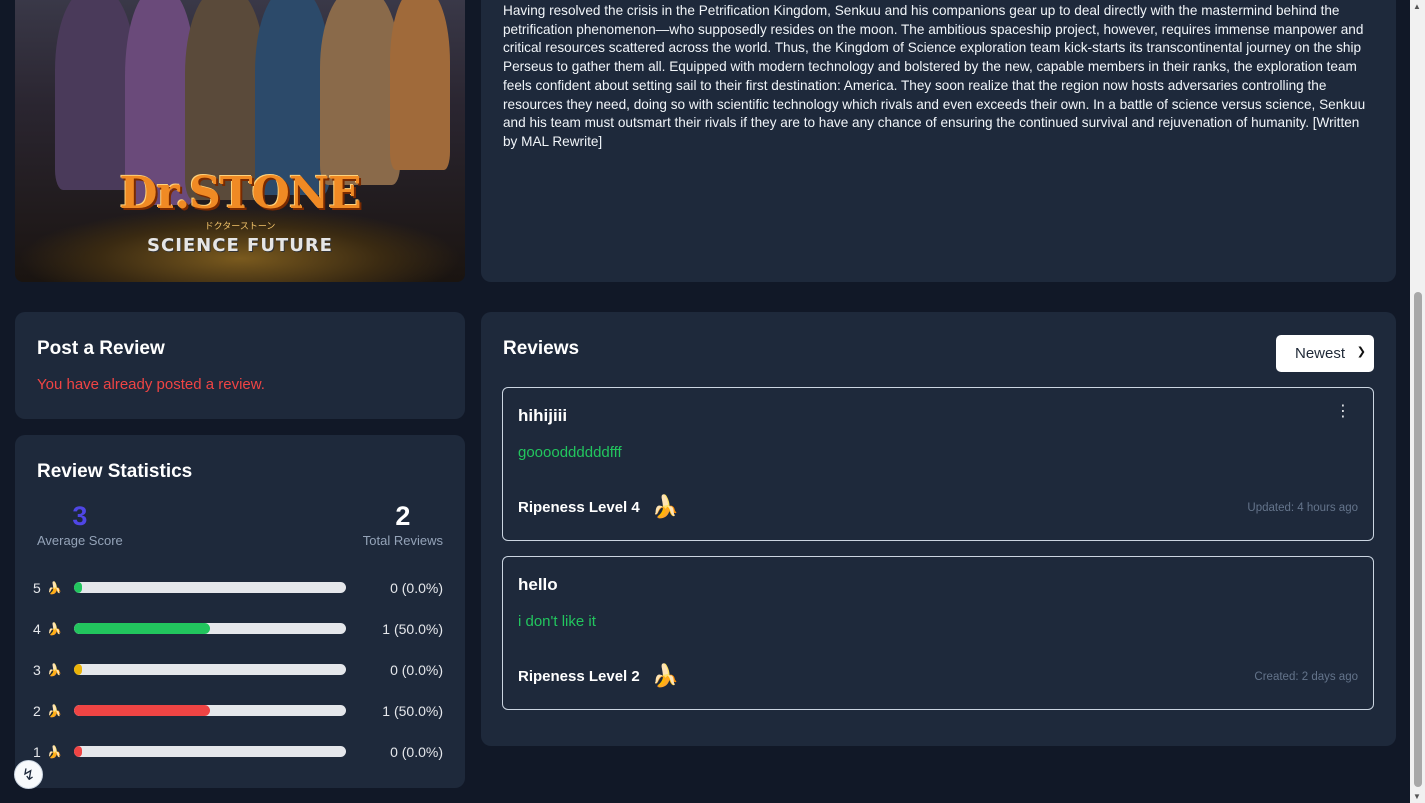  I want to click on review-ripeness: Ripeness Level 2 🍌, so click(598, 676).